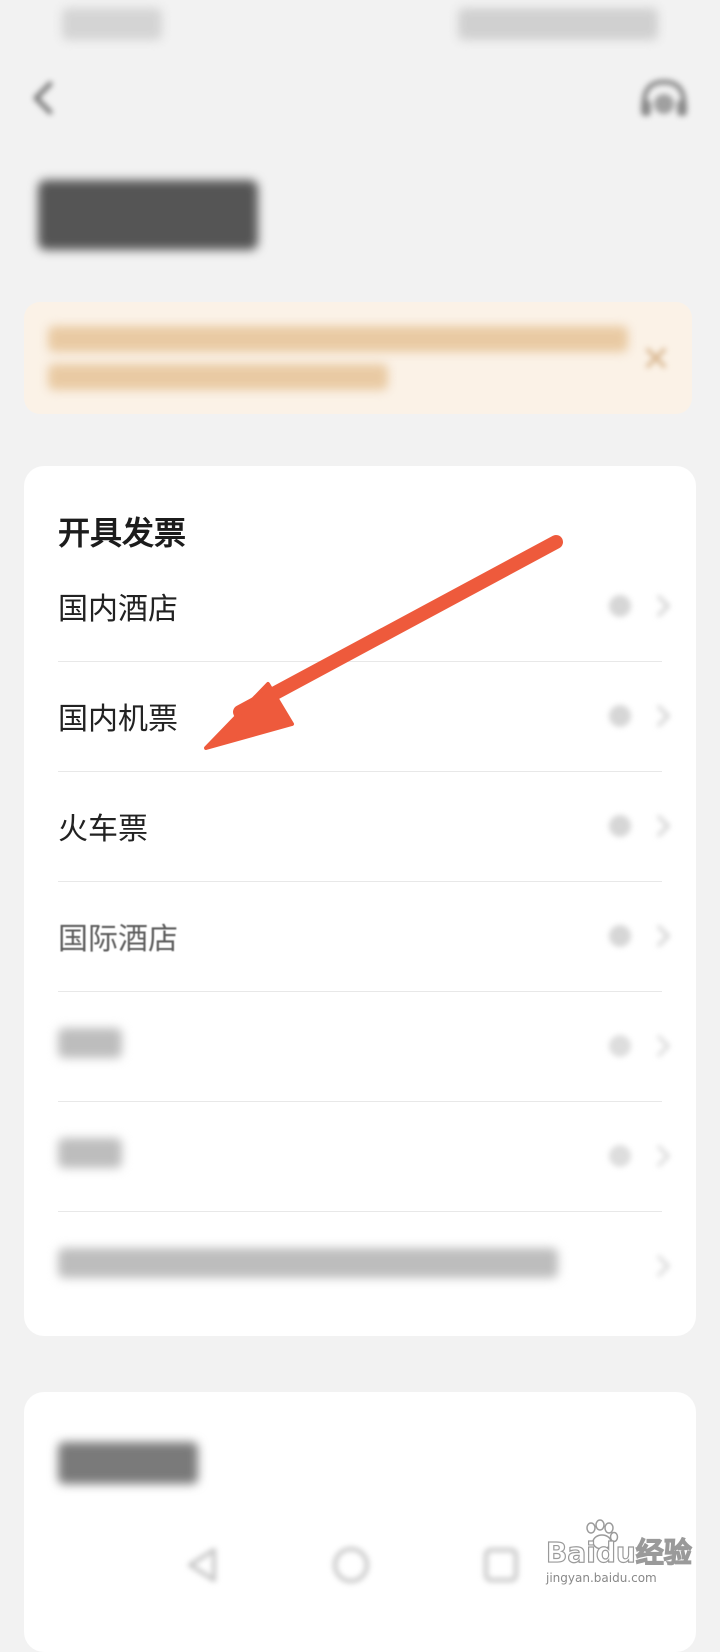  I want to click on headset-icon, so click(664, 97).